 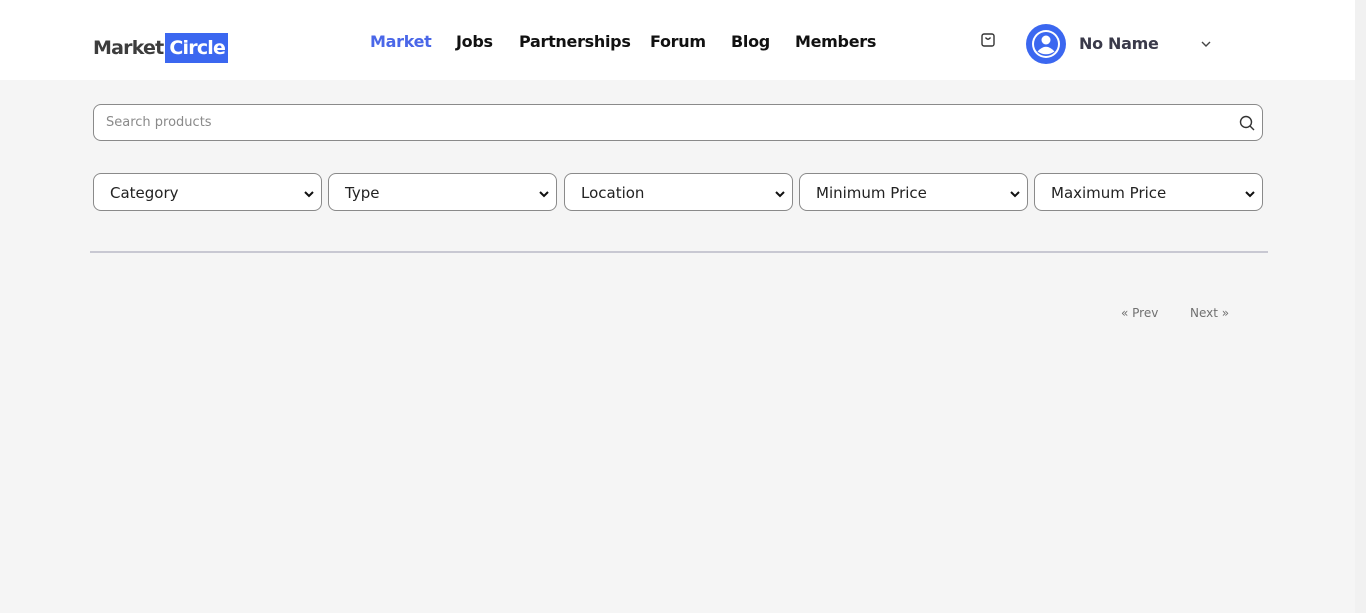 I want to click on nav-link-jobs: Jobs, so click(x=474, y=42).